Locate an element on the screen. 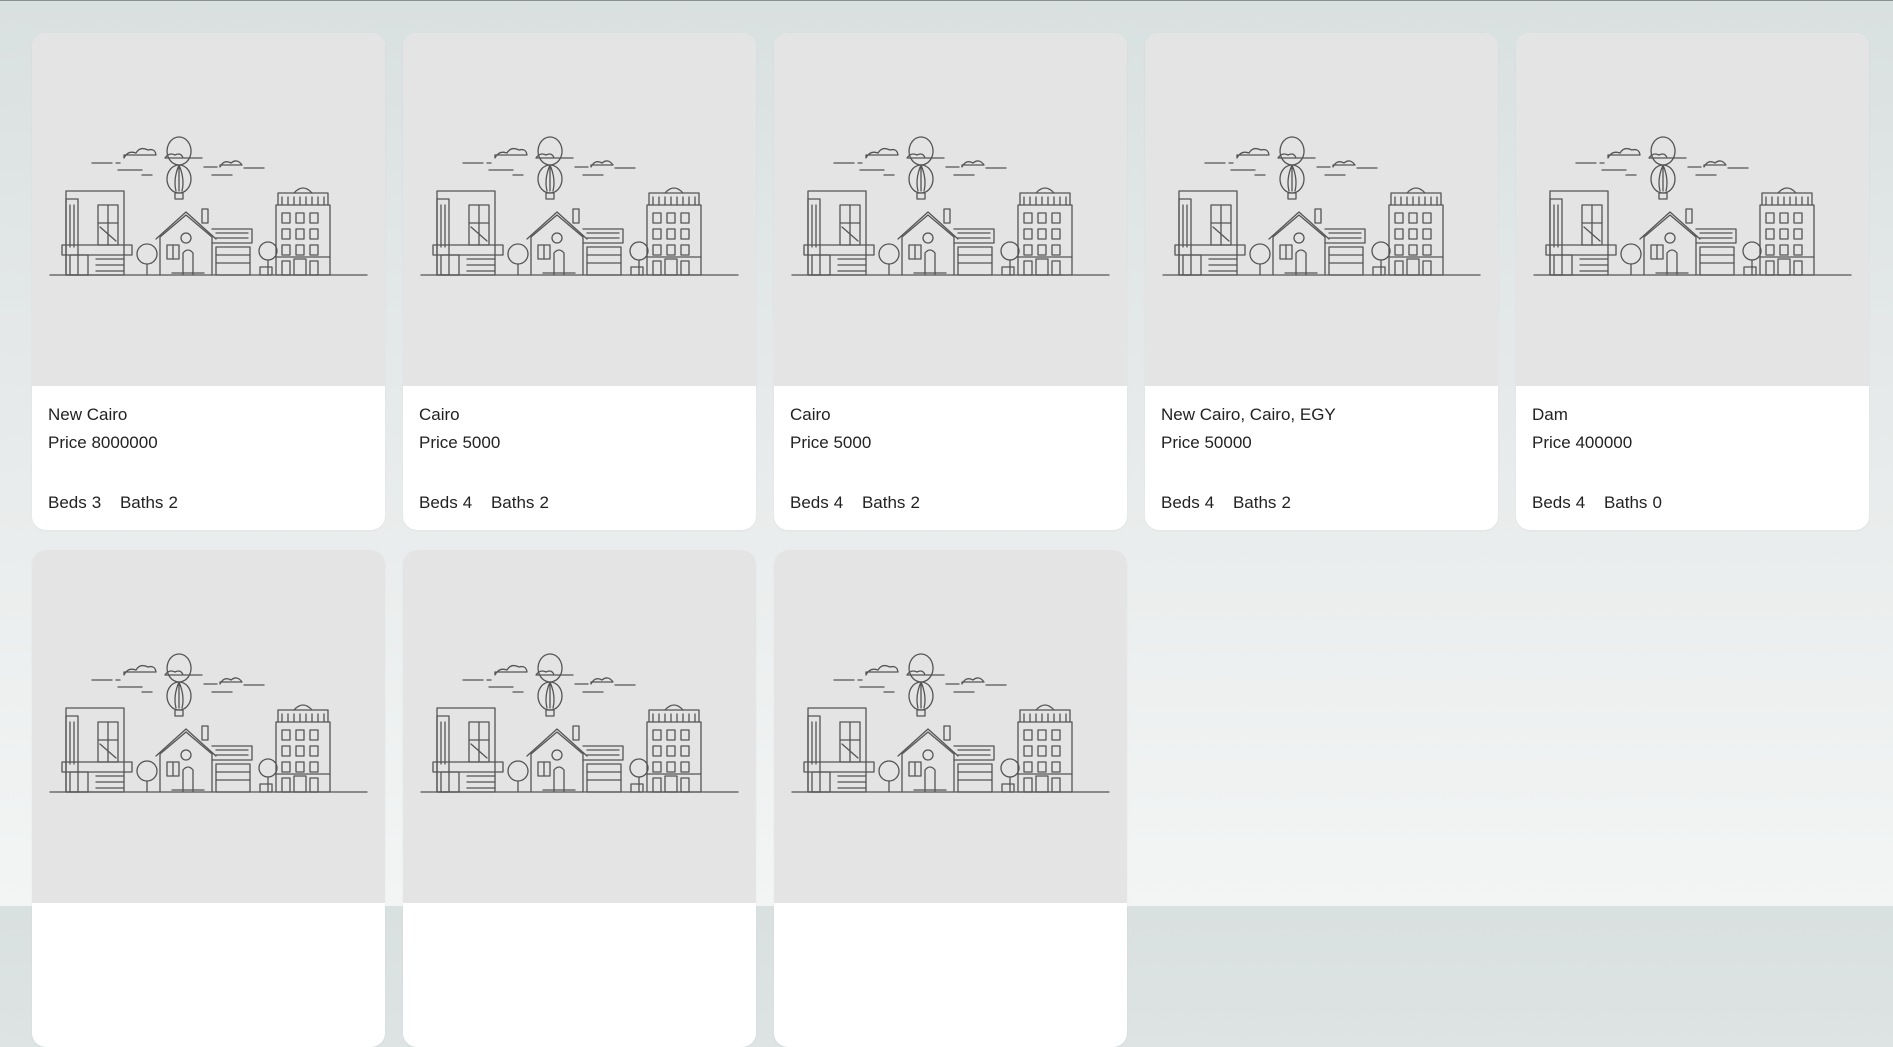 This screenshot has height=1047, width=1893. listing-price: Price 50000 is located at coordinates (1321, 442).